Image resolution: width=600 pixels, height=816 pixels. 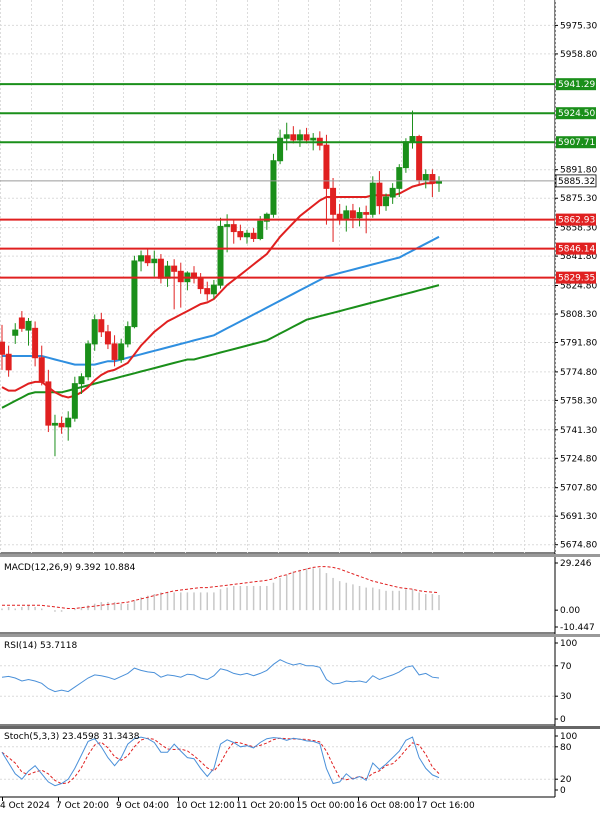 I want to click on y-tick-label: 5975.30, so click(x=578, y=26).